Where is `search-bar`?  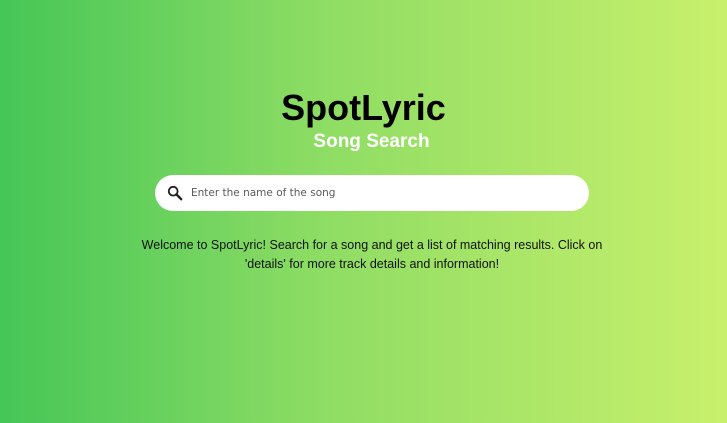
search-bar is located at coordinates (372, 193).